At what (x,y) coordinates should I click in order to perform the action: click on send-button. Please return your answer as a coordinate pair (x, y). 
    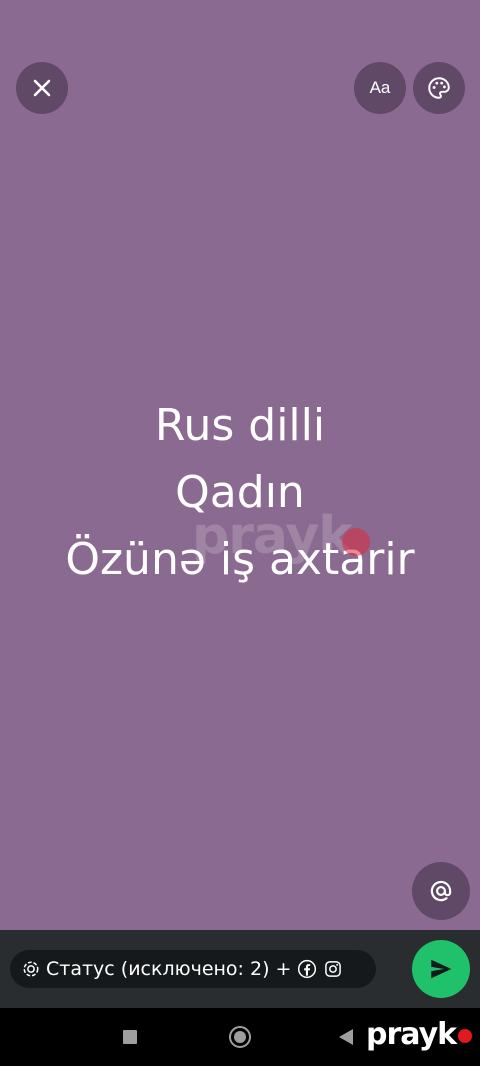
    Looking at the image, I should click on (441, 969).